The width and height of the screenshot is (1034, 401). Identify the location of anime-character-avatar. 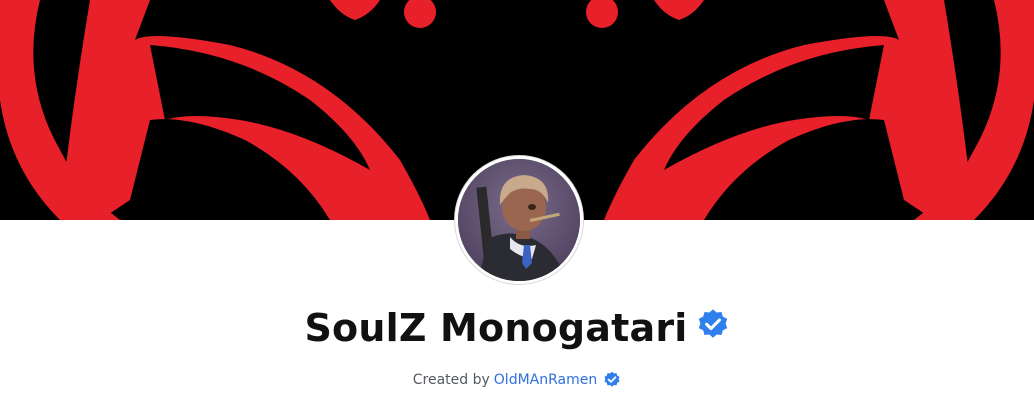
(519, 220).